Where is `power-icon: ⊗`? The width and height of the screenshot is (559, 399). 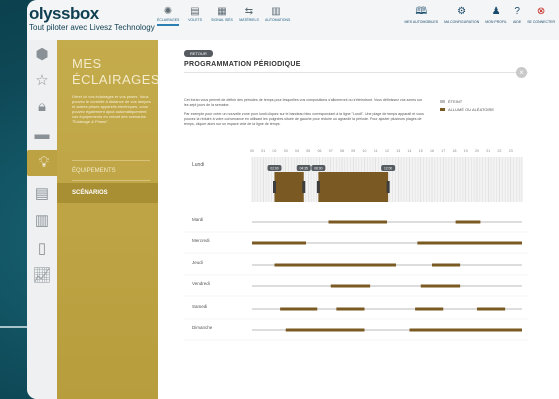
power-icon: ⊗ is located at coordinates (541, 11).